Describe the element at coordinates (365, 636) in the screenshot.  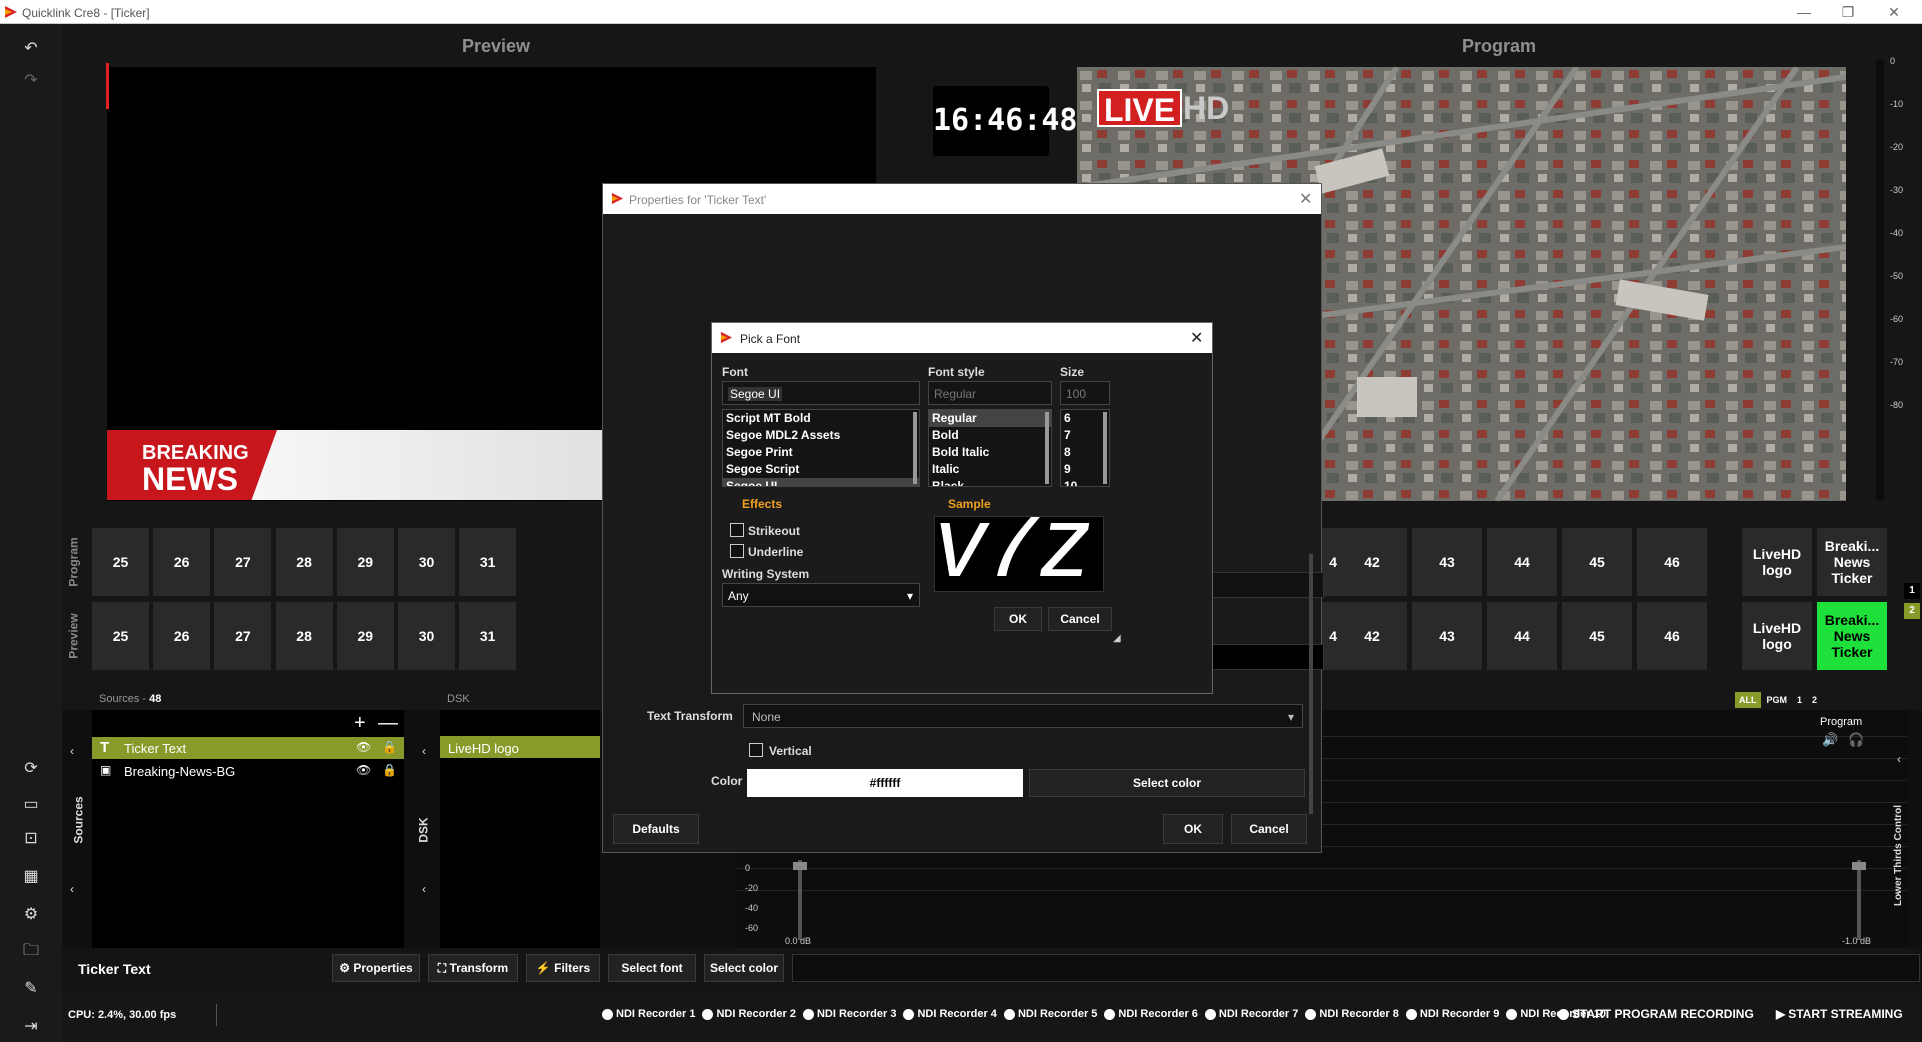
I see `preview-source-button: 29` at that location.